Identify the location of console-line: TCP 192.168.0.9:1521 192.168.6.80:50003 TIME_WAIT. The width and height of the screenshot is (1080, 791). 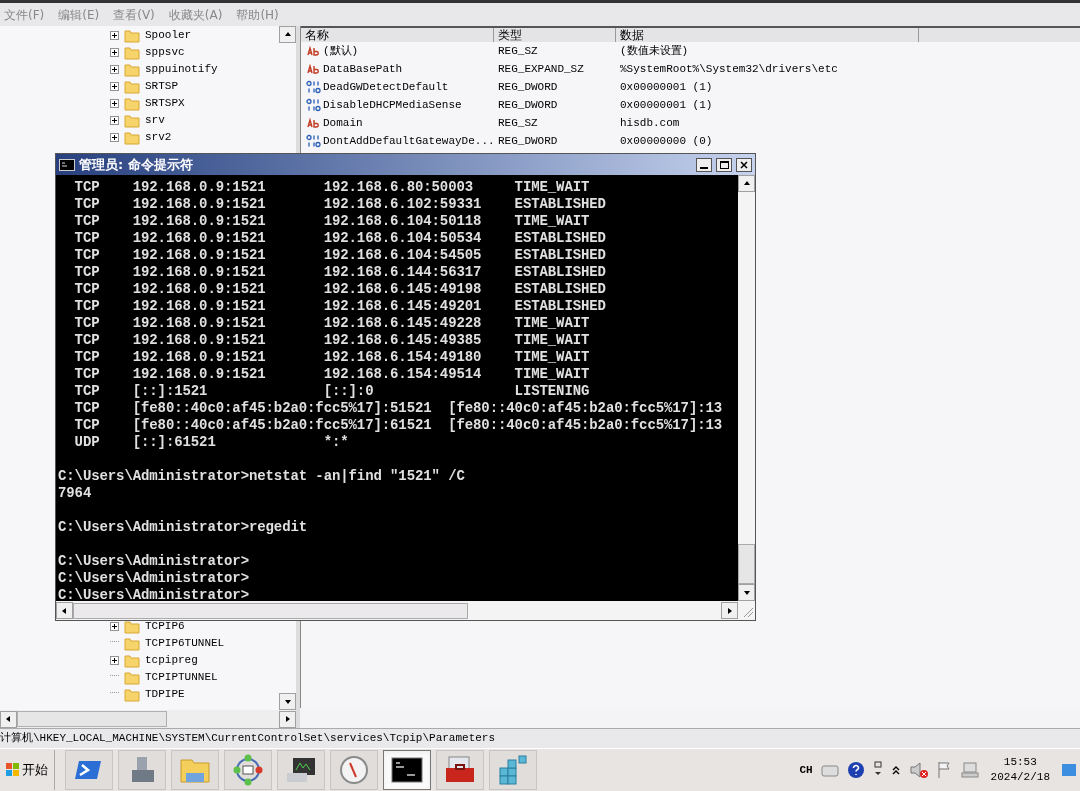
(332, 187).